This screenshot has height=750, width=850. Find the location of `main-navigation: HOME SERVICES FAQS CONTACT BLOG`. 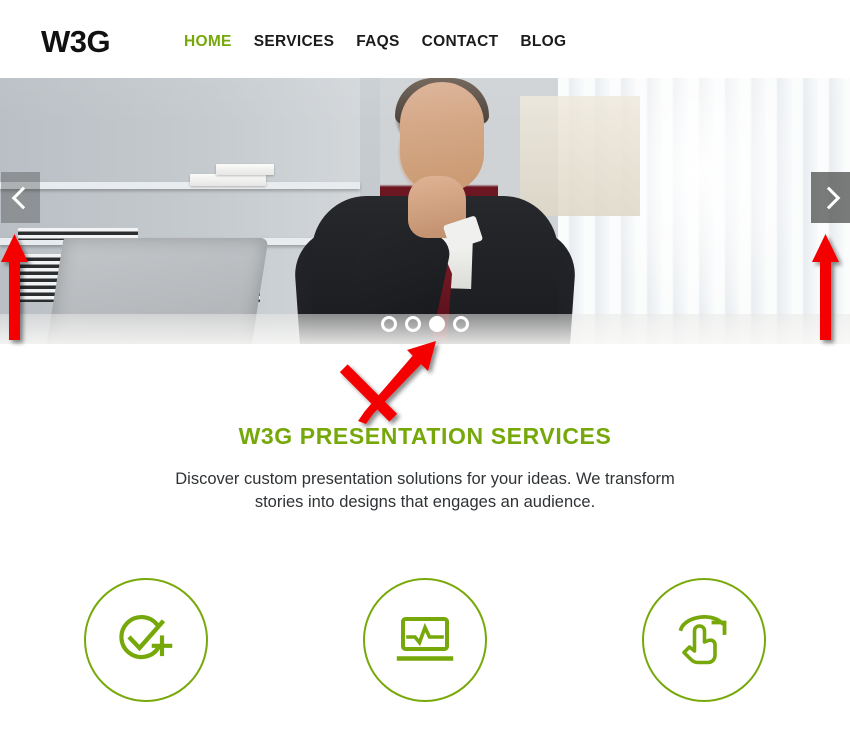

main-navigation: HOME SERVICES FAQS CONTACT BLOG is located at coordinates (375, 42).